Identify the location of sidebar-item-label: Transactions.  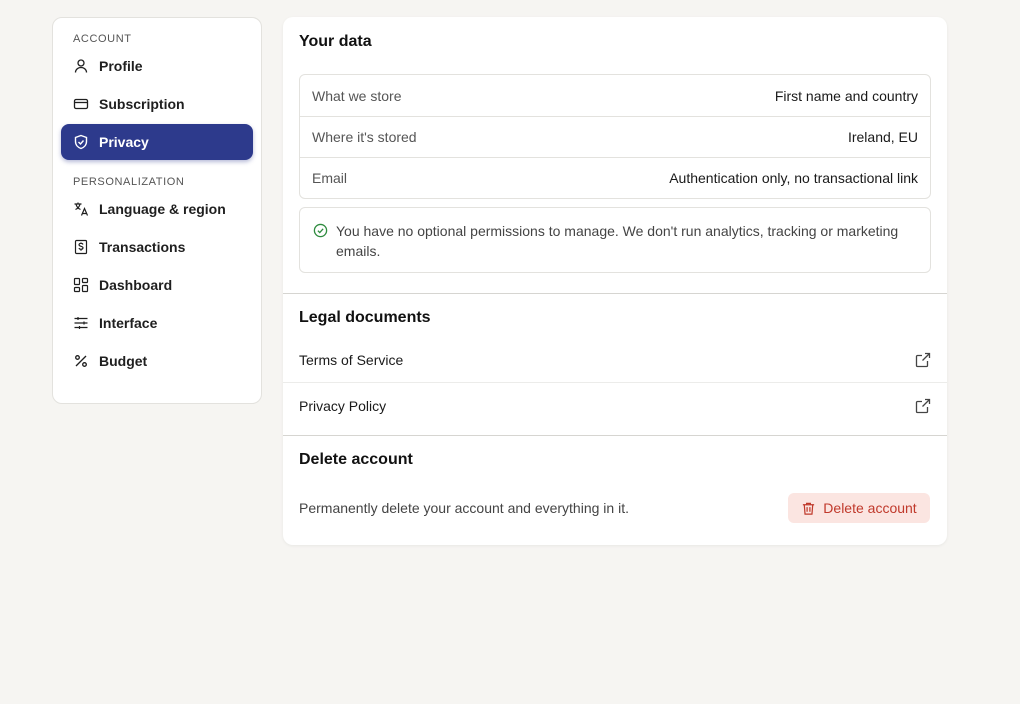
(142, 247).